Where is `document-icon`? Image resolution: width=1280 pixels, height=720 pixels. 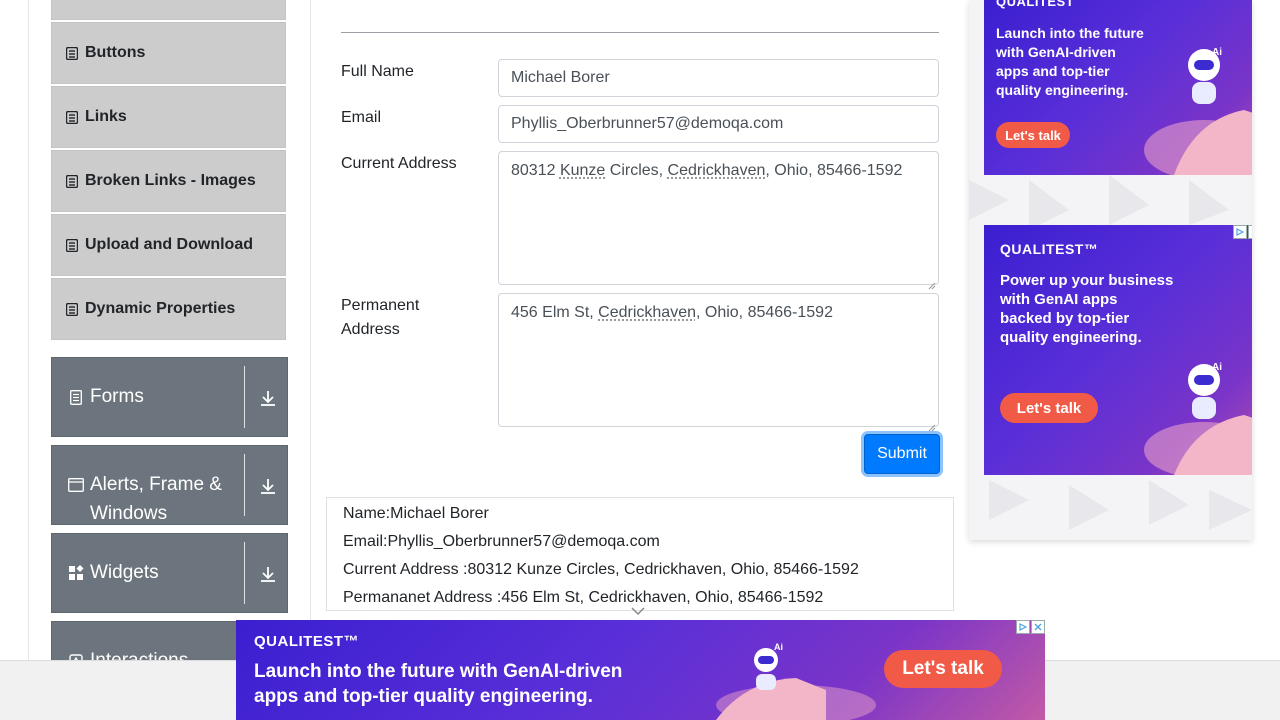 document-icon is located at coordinates (76, 397).